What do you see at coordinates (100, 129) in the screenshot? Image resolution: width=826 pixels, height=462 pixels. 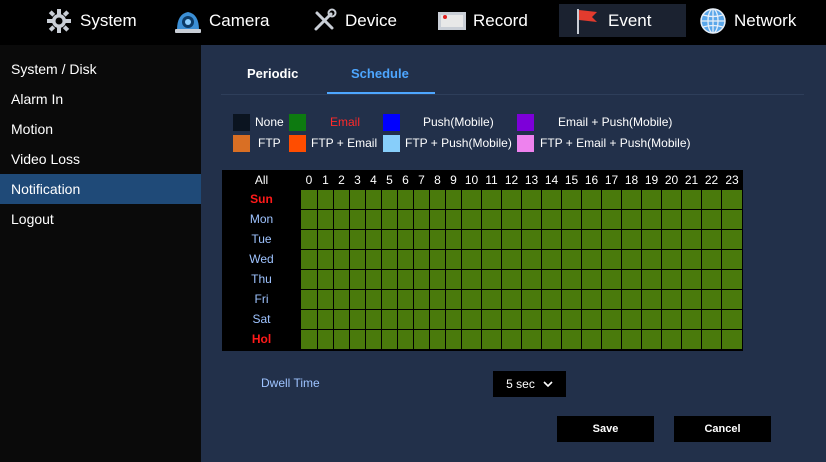 I see `sidebar-item-motion: Motion` at bounding box center [100, 129].